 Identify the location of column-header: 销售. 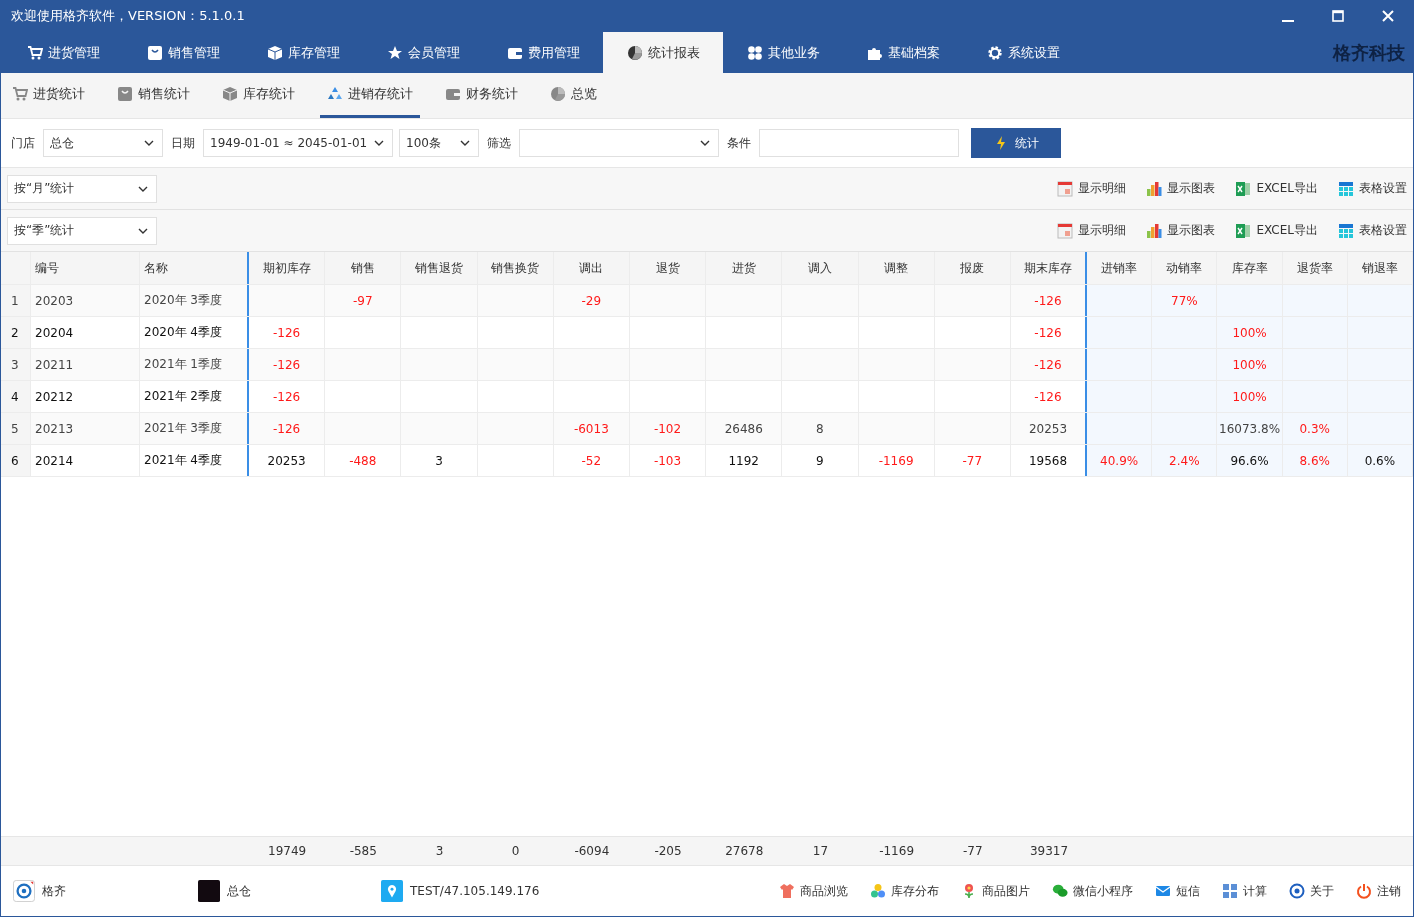
(363, 268).